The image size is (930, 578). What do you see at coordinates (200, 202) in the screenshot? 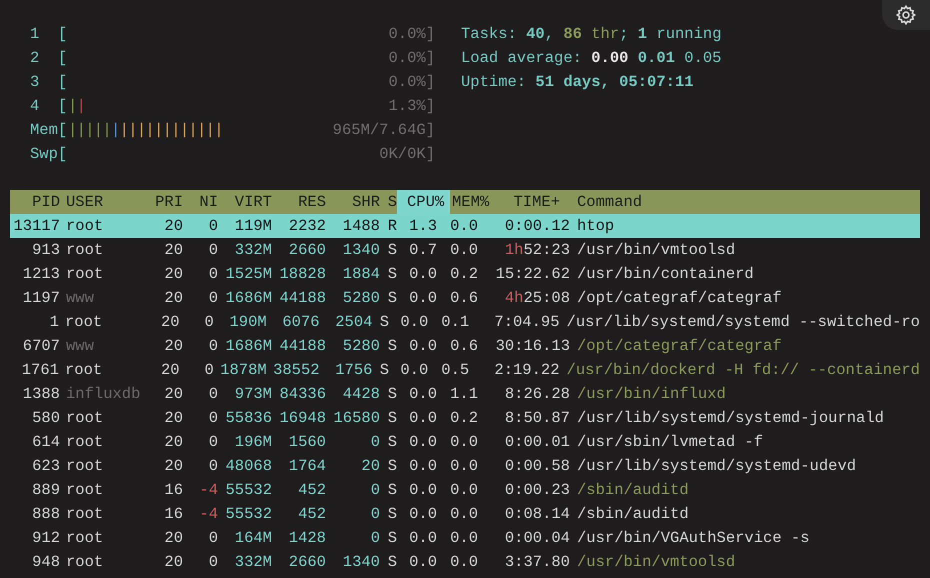
I see `column-header: NI` at bounding box center [200, 202].